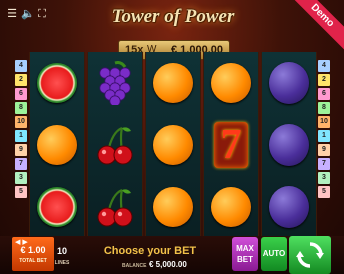 Image resolution: width=344 pixels, height=274 pixels. Describe the element at coordinates (62, 257) in the screenshot. I see `lines-display: 10 LINES` at that location.